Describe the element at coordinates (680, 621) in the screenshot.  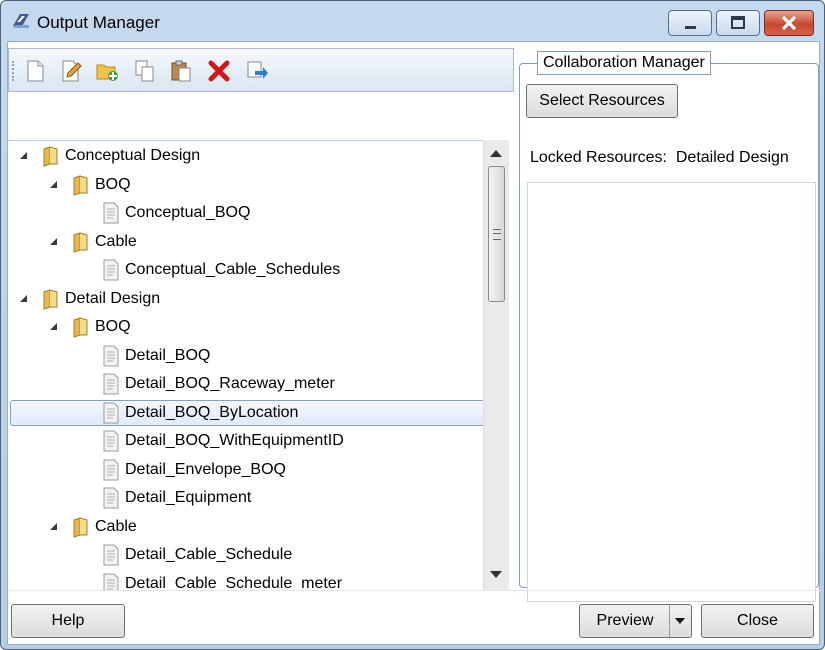
I see `preview-dropdown-arrow-icon` at that location.